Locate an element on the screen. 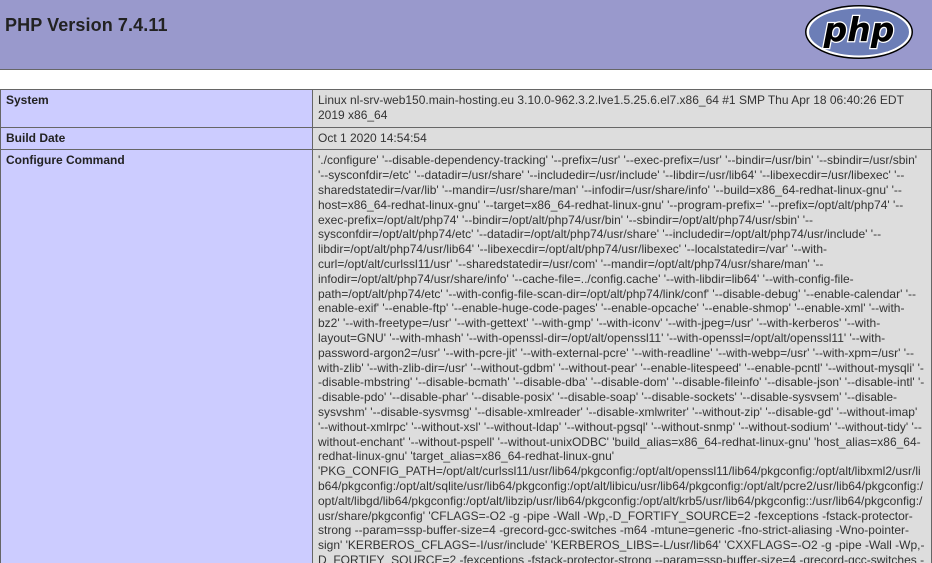 The width and height of the screenshot is (932, 563). table-row: Build Date Oct 1 2020 14:54:54 is located at coordinates (466, 138).